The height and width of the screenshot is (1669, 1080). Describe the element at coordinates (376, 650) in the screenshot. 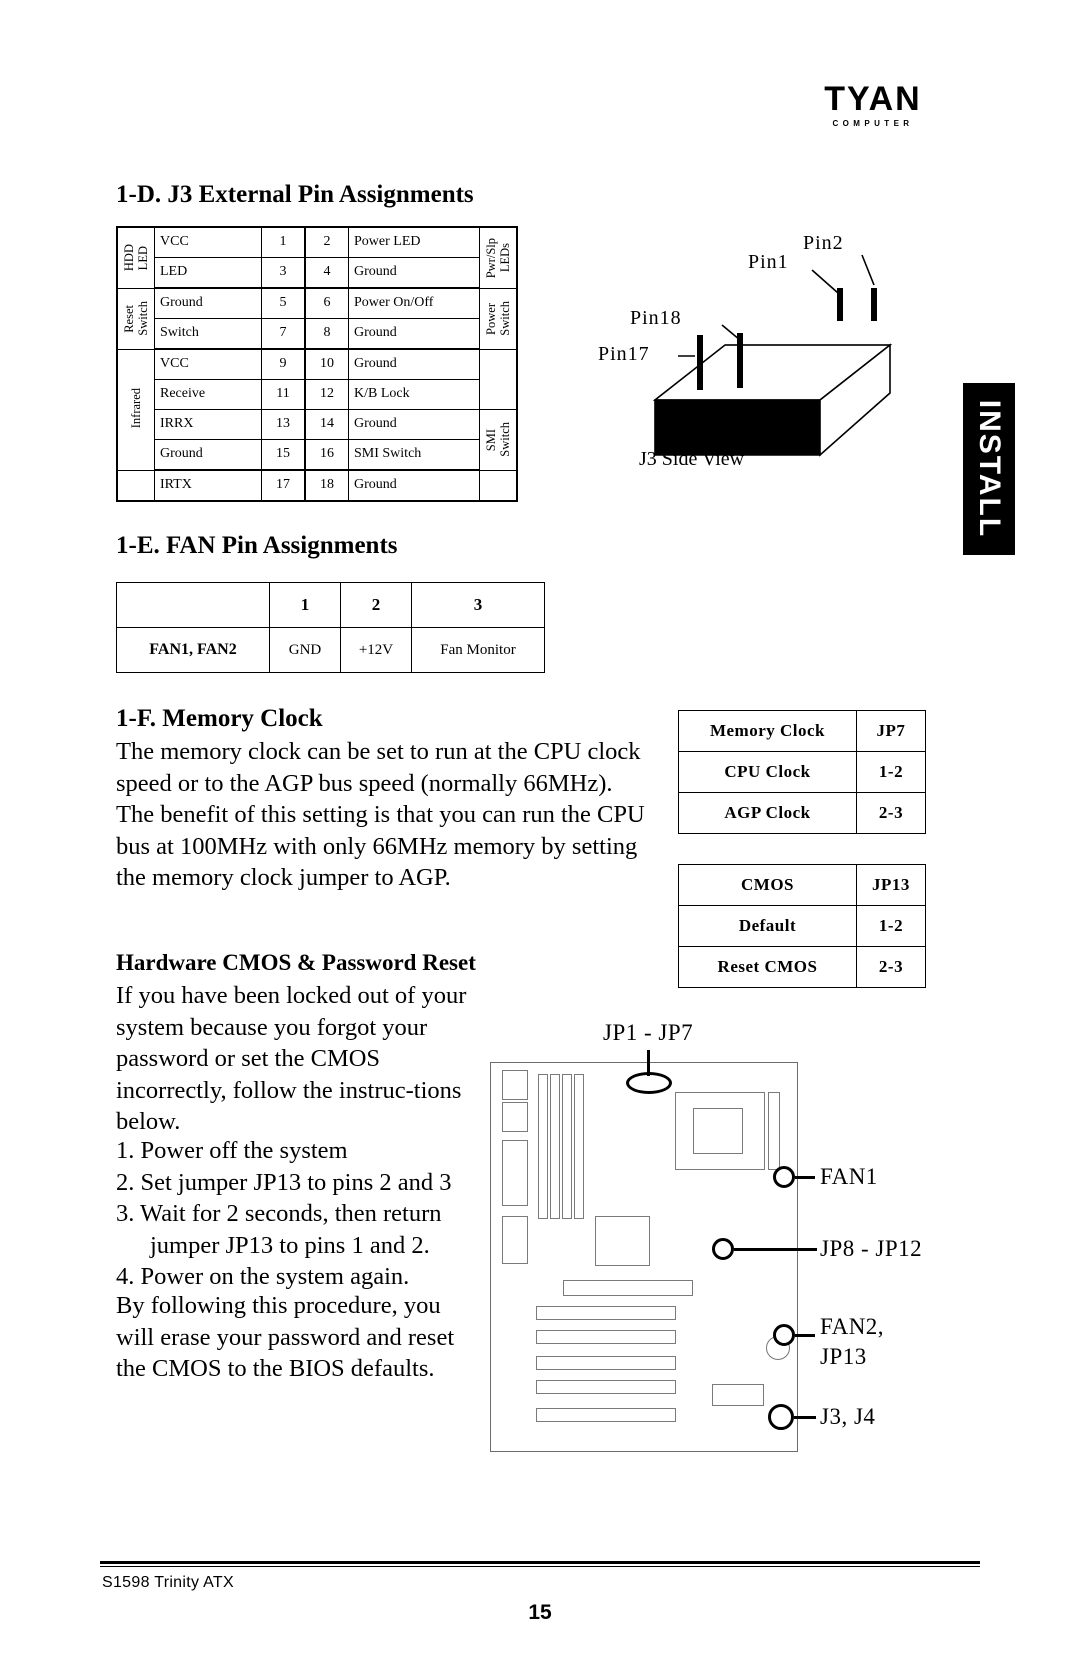

I see `fan-pin2-value: +12V` at that location.